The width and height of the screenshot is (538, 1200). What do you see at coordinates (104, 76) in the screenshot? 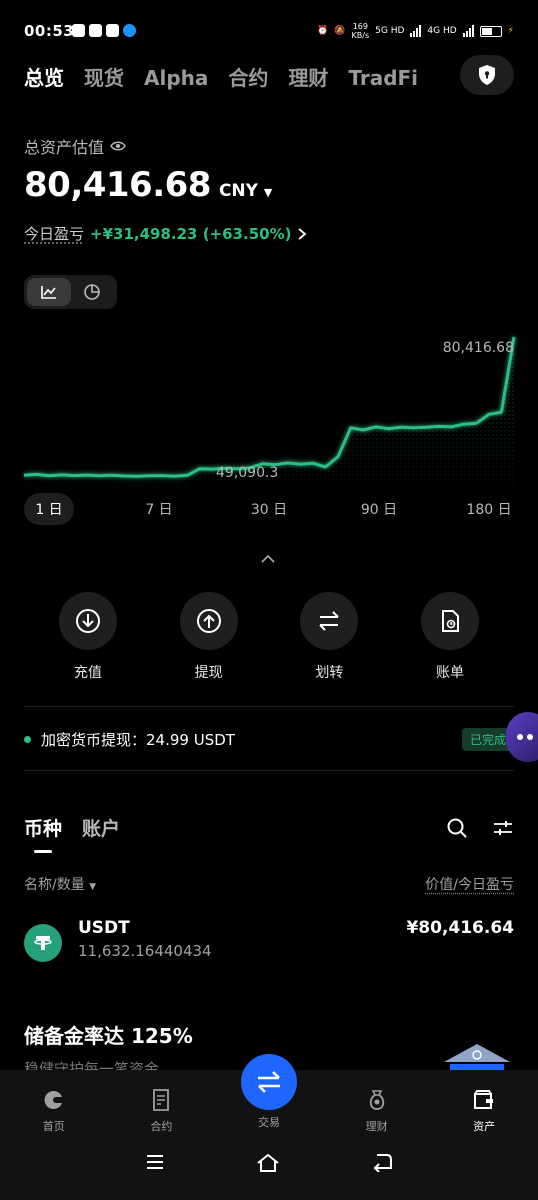
I see `tab-spot: 现货` at bounding box center [104, 76].